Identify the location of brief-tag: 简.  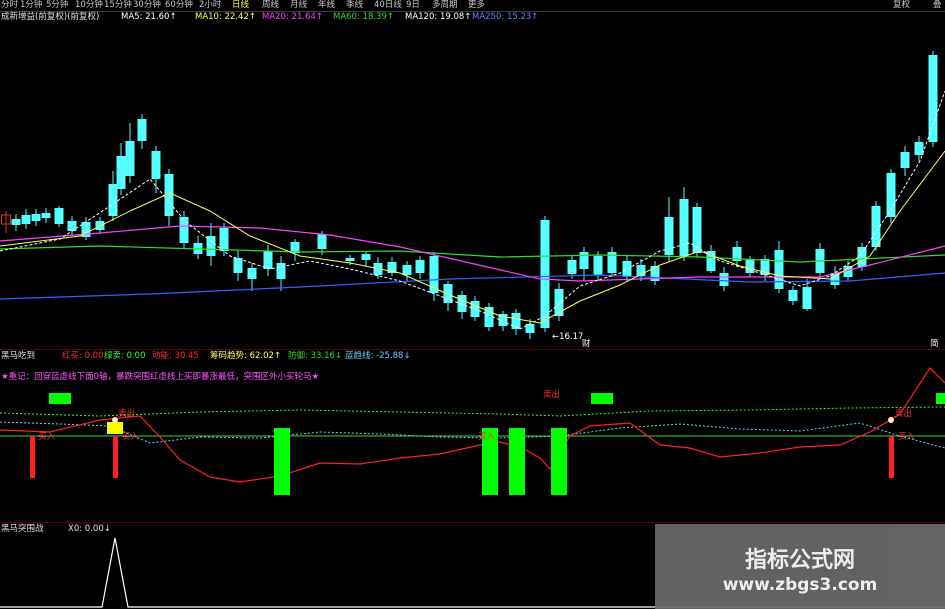
(934, 344).